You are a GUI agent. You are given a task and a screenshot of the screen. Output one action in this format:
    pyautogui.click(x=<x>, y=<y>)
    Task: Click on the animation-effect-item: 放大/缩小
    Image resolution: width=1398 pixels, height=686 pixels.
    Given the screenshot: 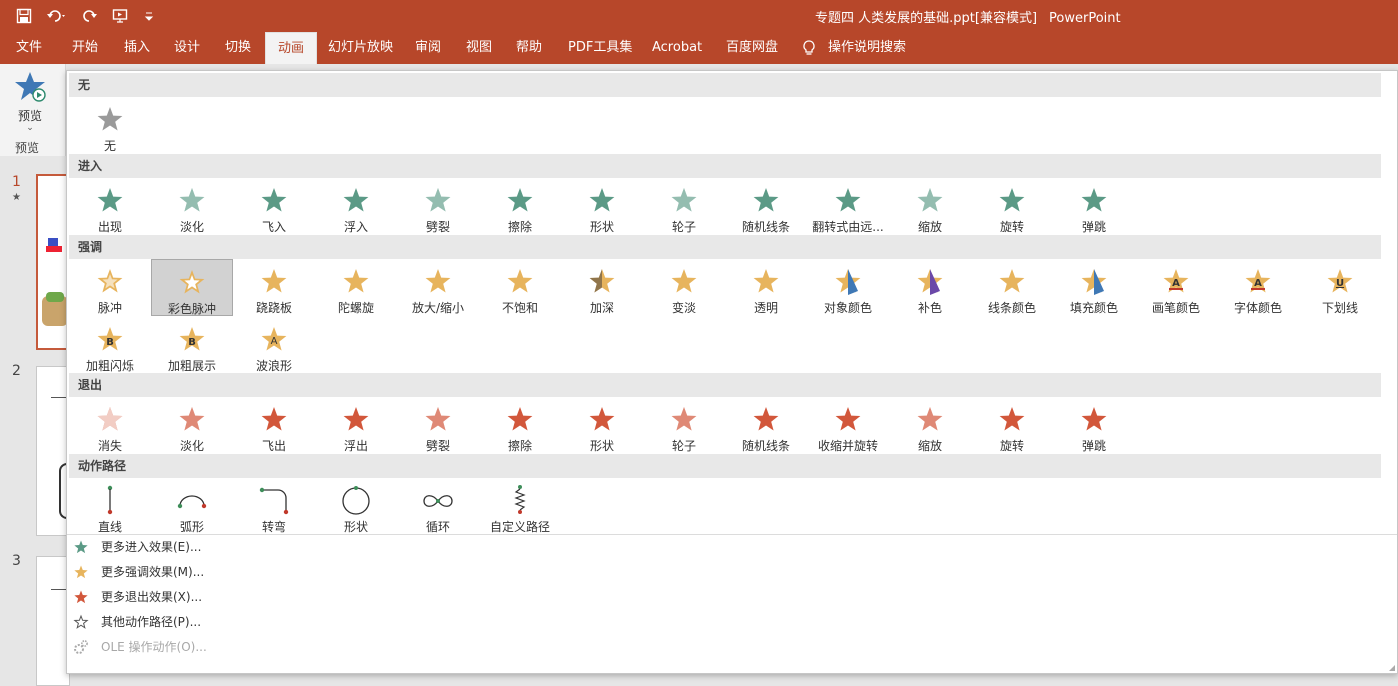 What is the action you would take?
    pyautogui.click(x=438, y=287)
    